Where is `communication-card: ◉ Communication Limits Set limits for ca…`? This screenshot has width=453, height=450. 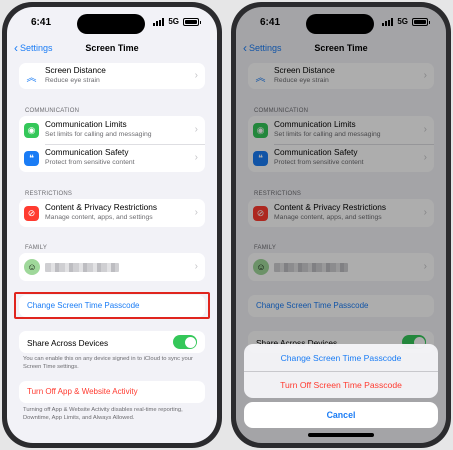 communication-card: ◉ Communication Limits Set limits for ca… is located at coordinates (112, 144).